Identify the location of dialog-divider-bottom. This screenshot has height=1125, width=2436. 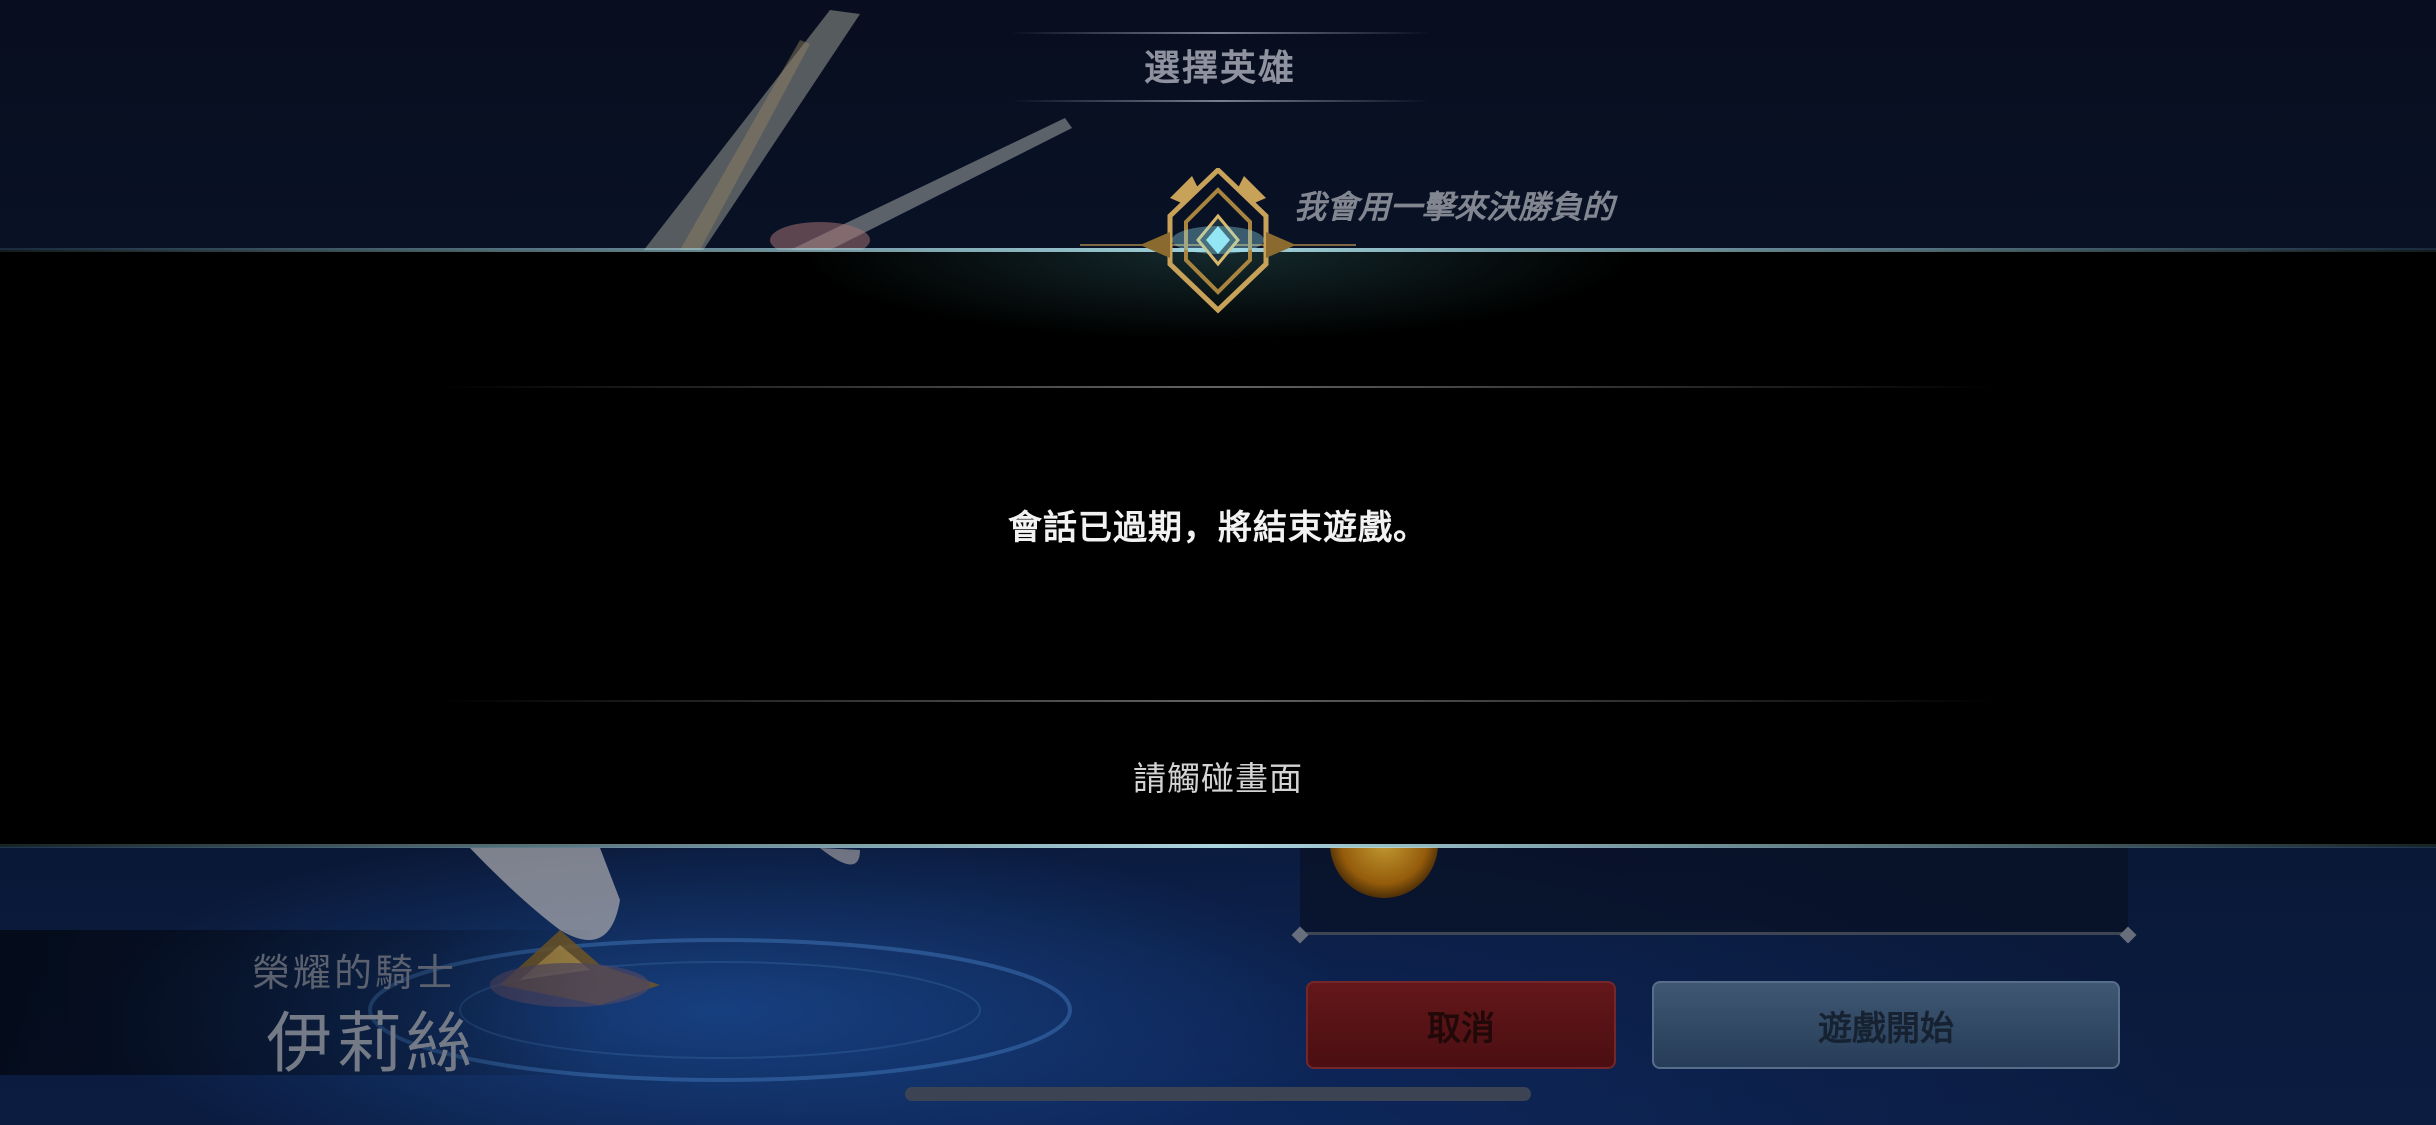
(1218, 701).